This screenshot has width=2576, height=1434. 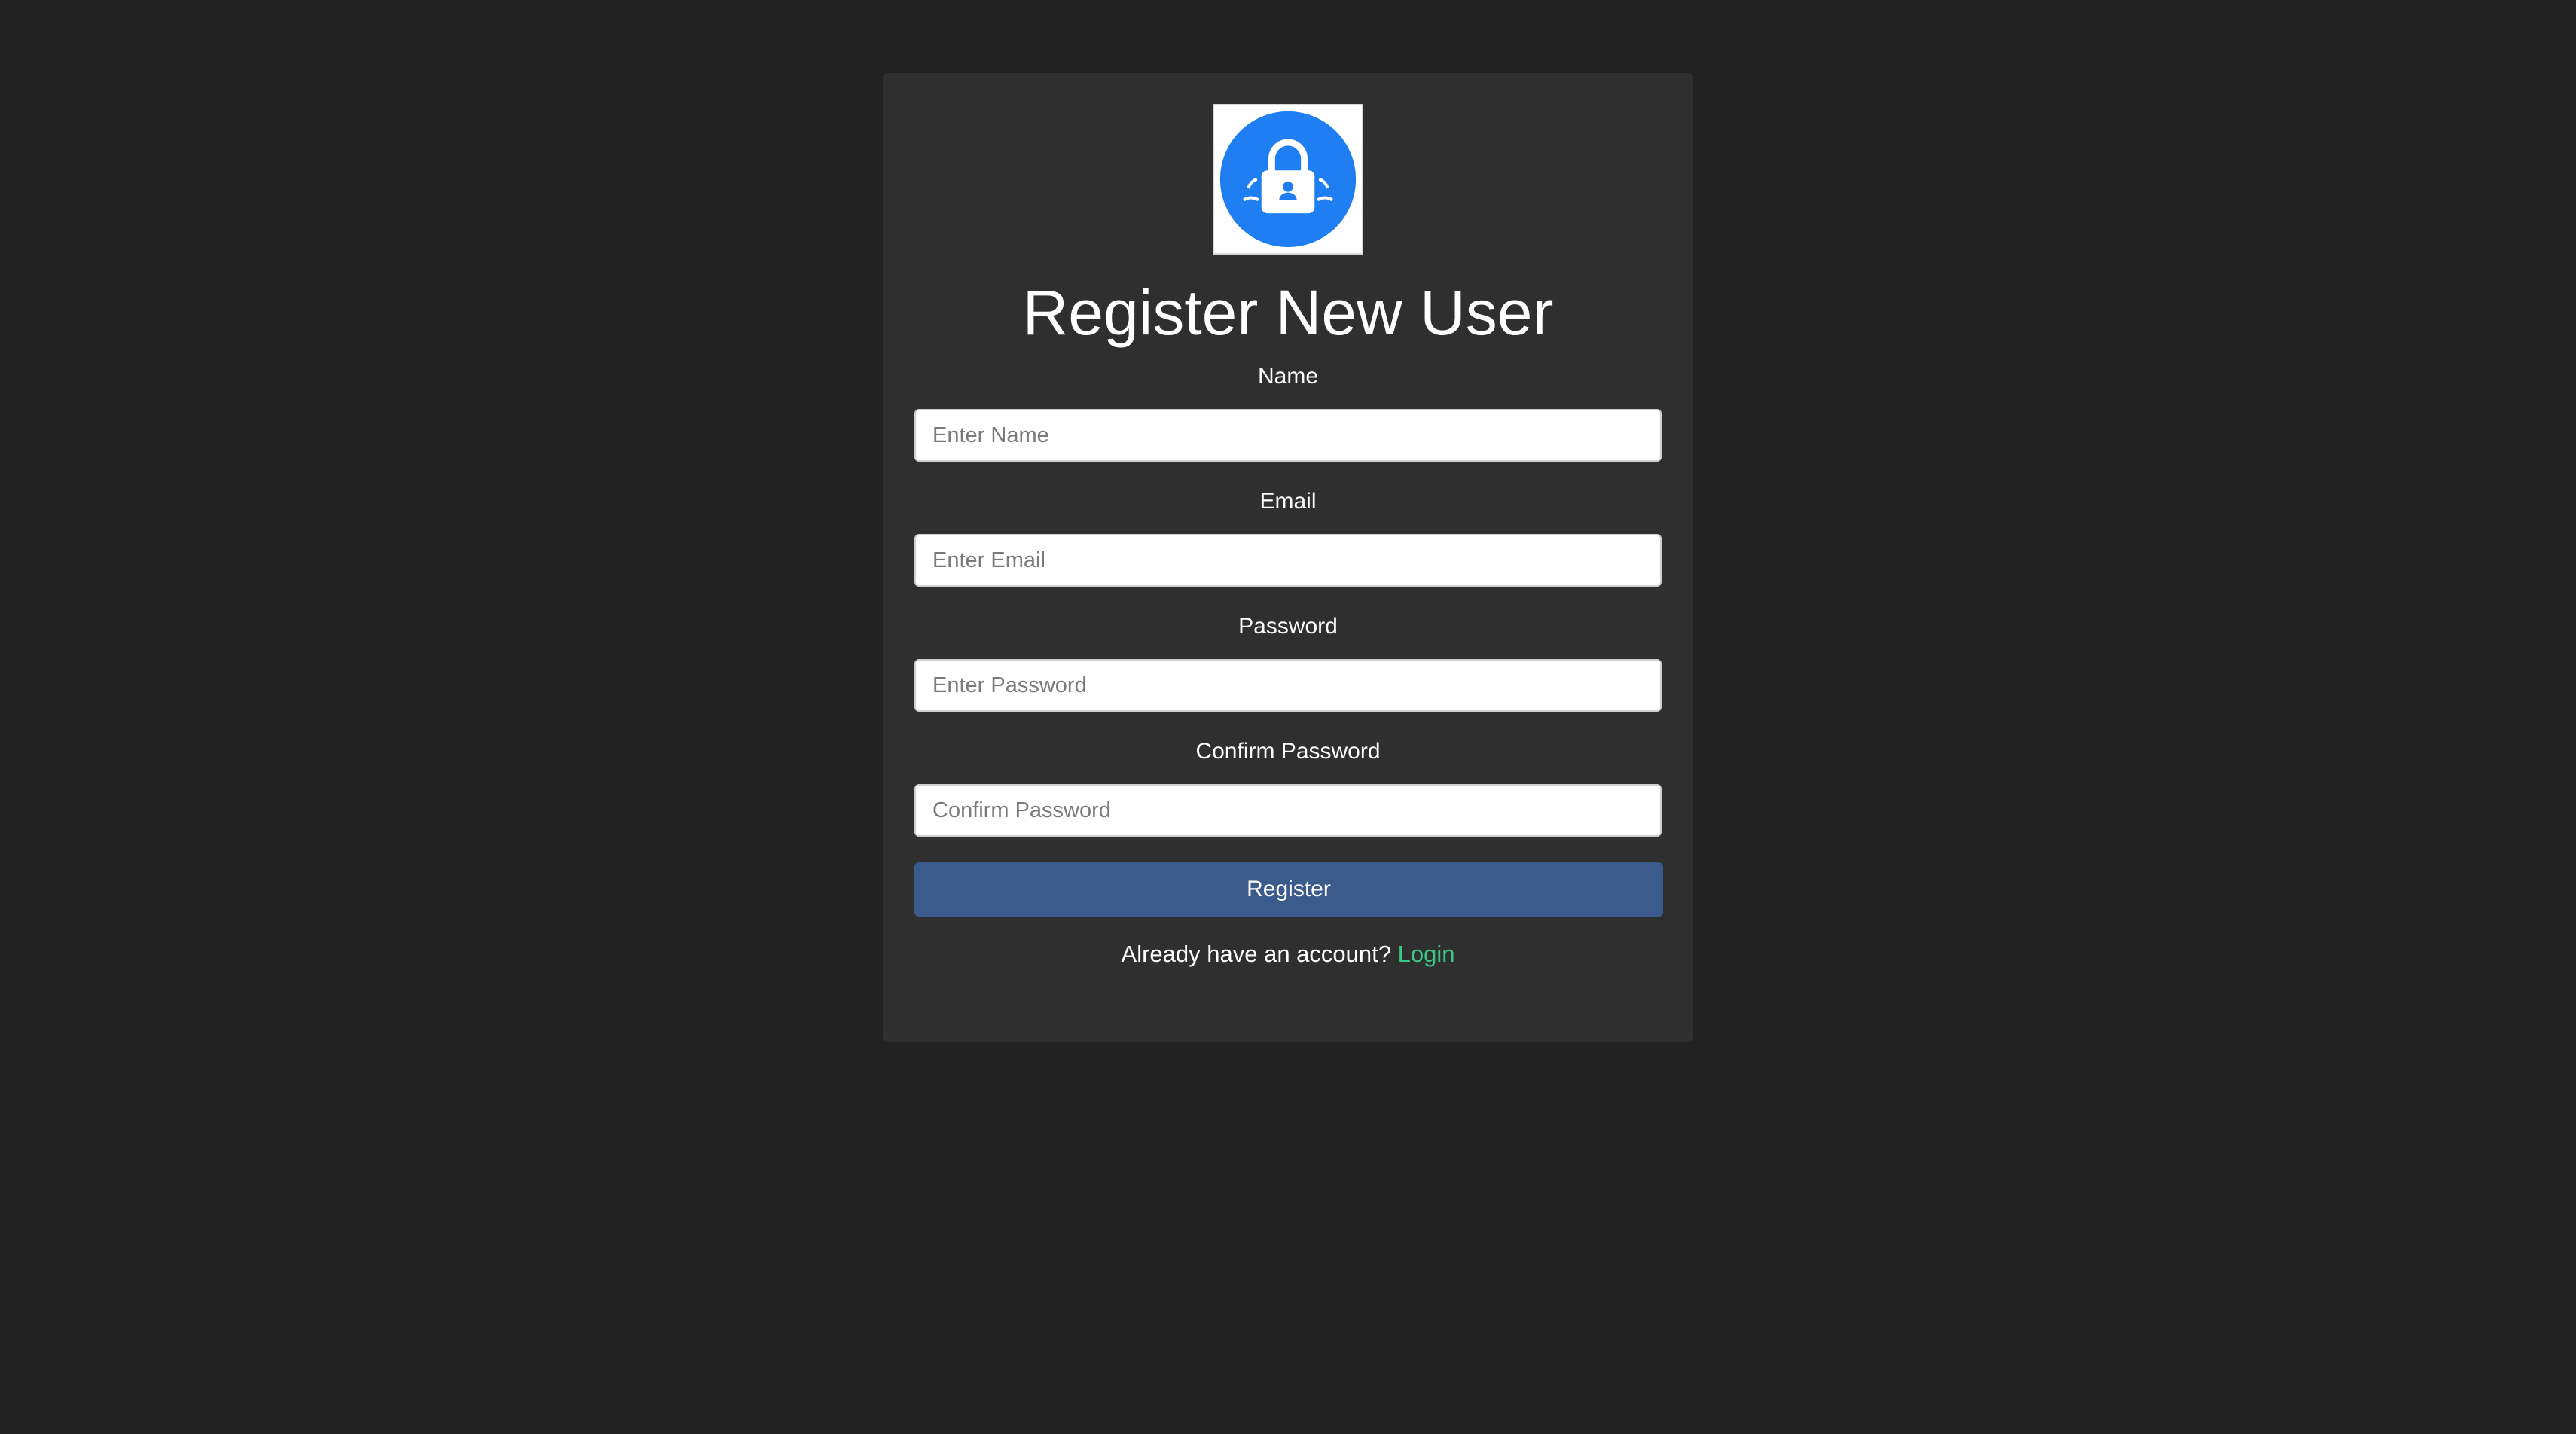 I want to click on login-prompt: Already have an account? Login, so click(x=1288, y=954).